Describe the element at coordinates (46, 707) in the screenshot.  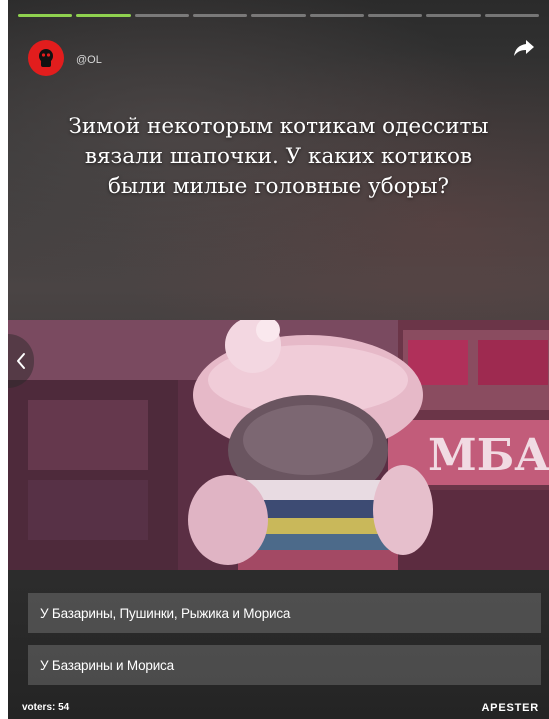
I see `voters-count: voters: 54` at that location.